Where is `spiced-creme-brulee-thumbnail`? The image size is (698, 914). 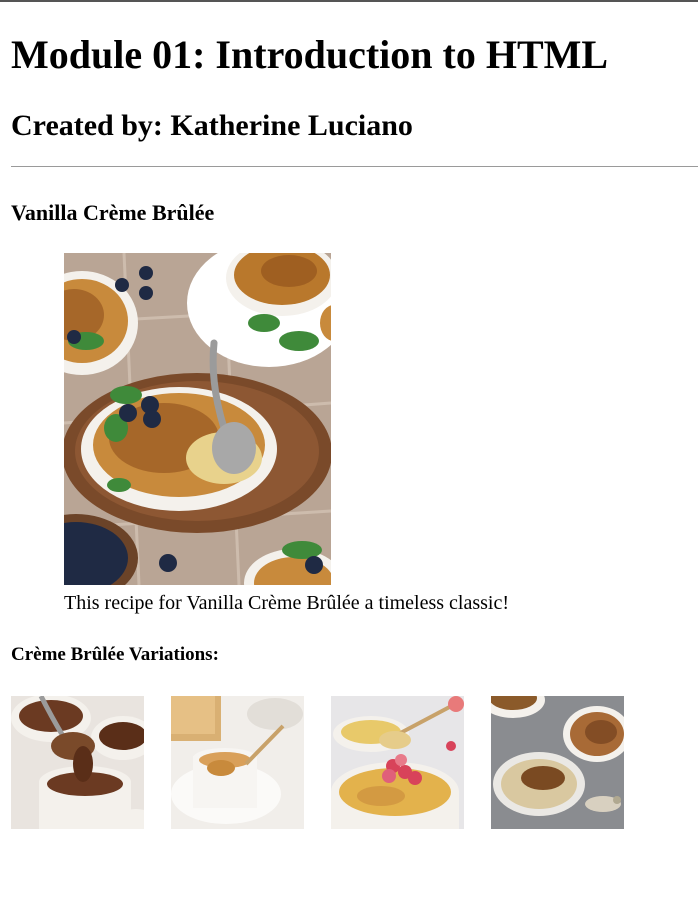 spiced-creme-brulee-thumbnail is located at coordinates (557, 762).